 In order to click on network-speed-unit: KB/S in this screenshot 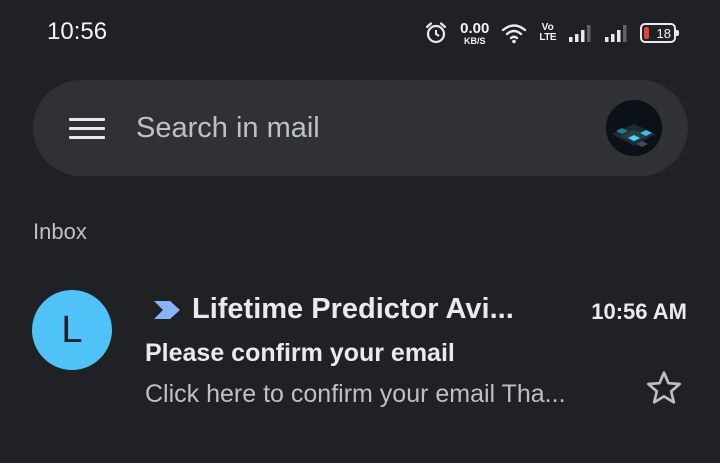, I will do `click(474, 40)`.